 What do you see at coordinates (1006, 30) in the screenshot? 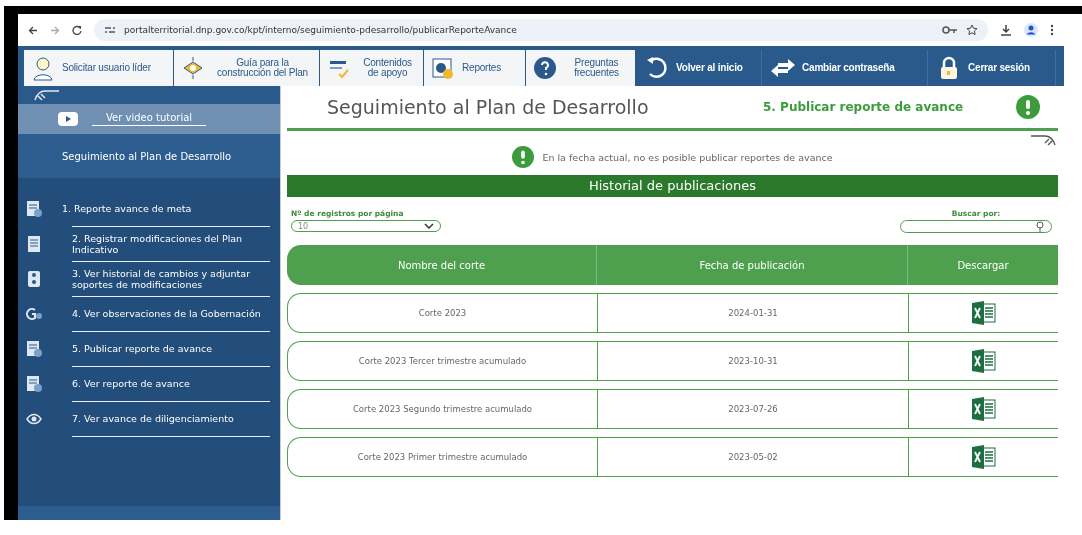
I see `download-icon` at bounding box center [1006, 30].